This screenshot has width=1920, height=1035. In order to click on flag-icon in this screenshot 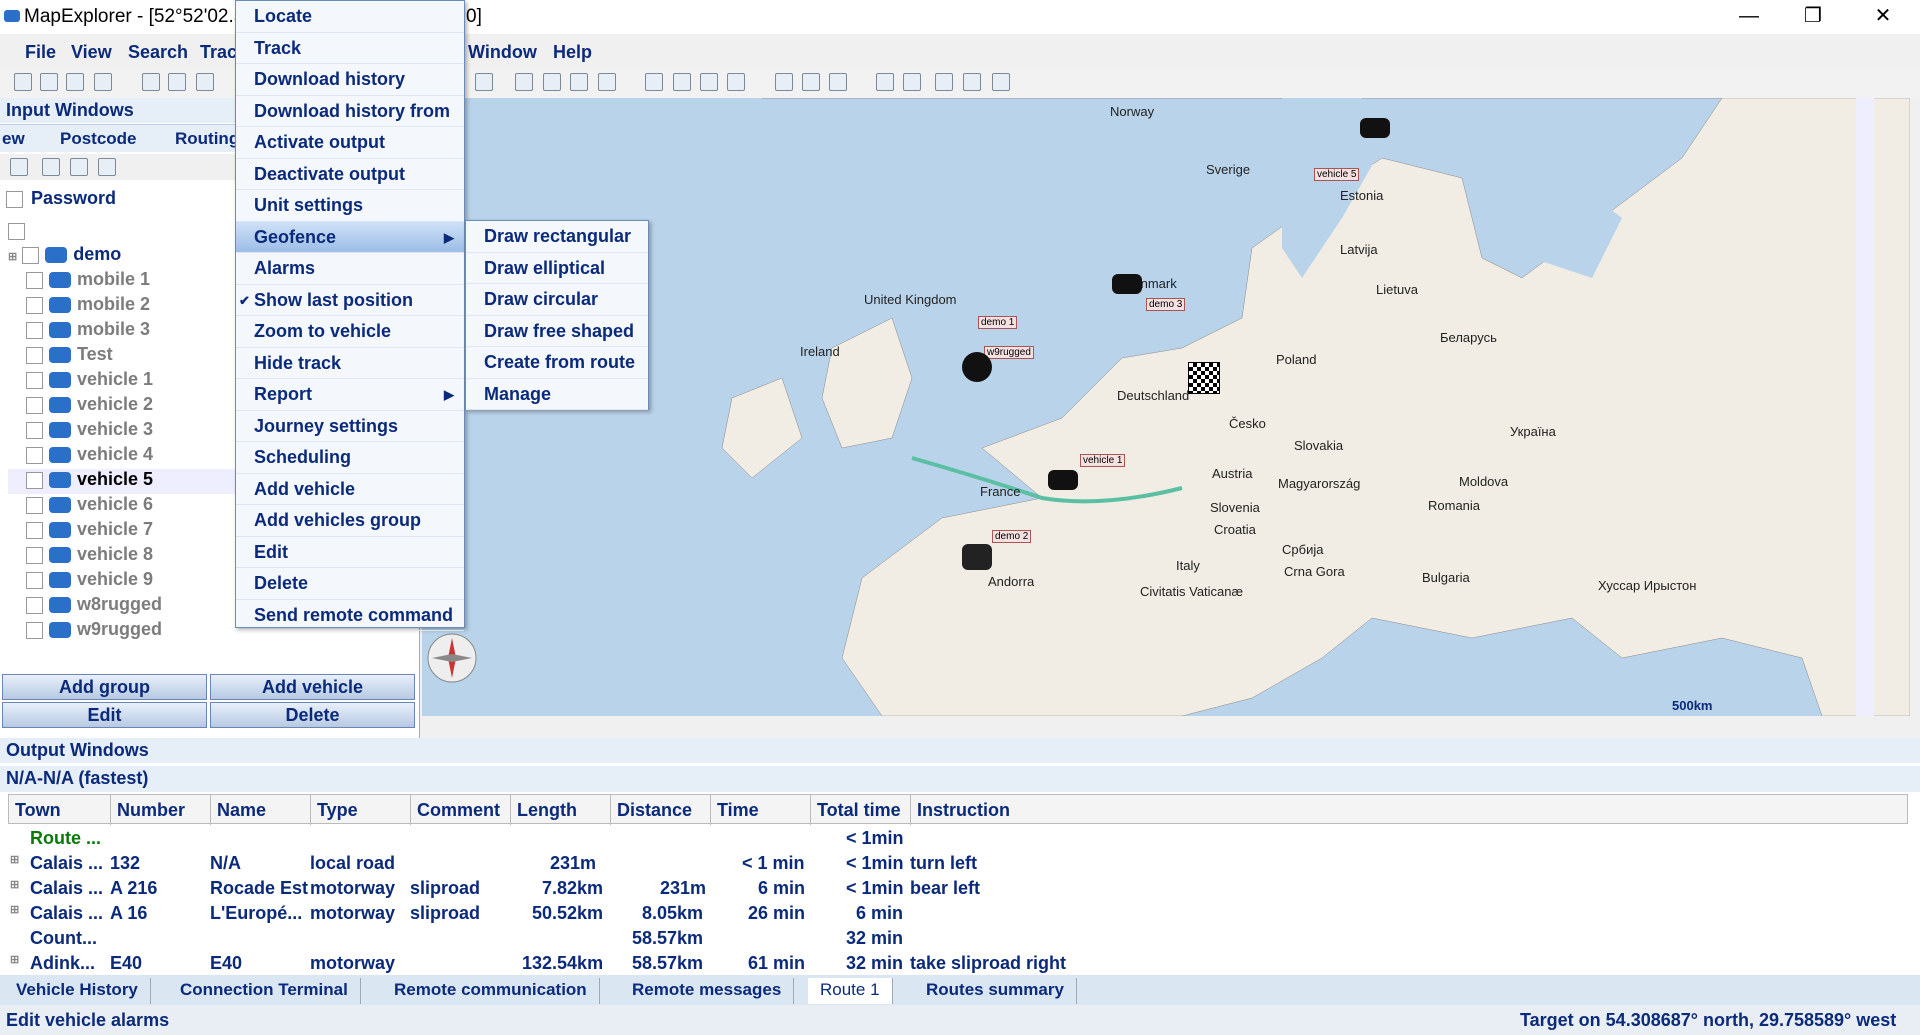, I will do `click(151, 82)`.